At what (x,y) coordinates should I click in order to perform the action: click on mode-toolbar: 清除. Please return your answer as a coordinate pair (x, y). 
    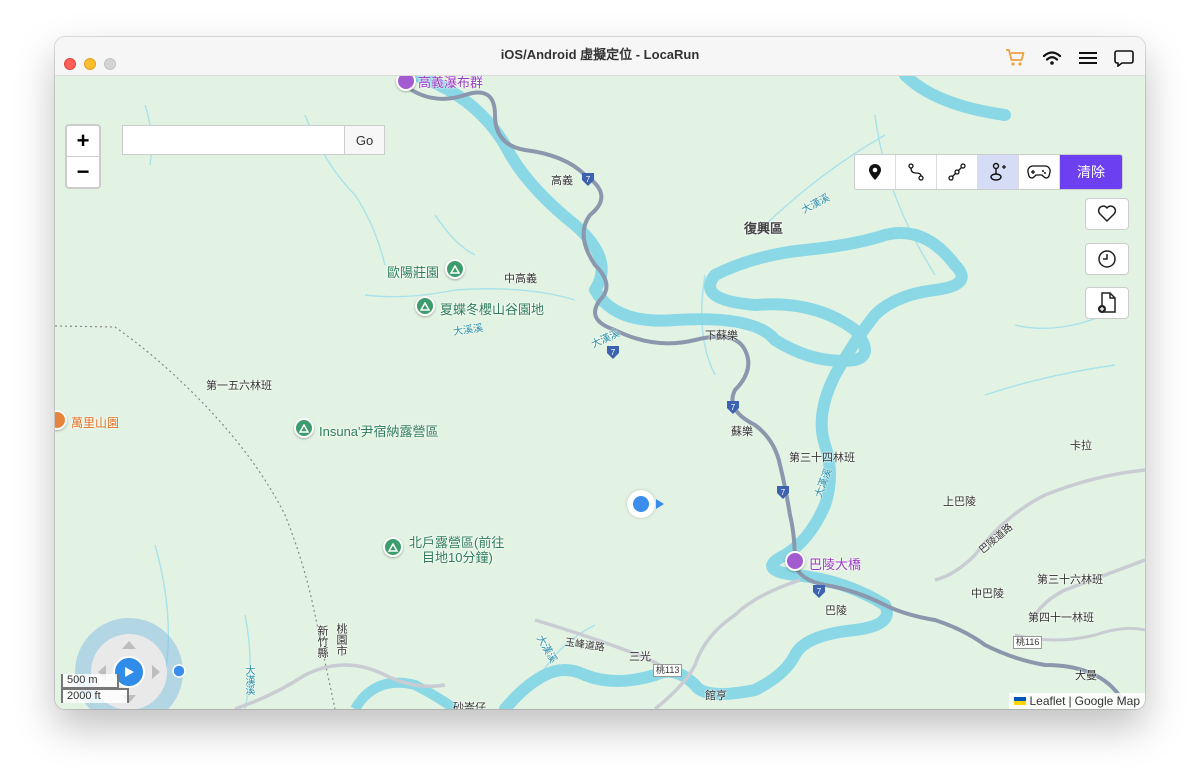
    Looking at the image, I should click on (988, 172).